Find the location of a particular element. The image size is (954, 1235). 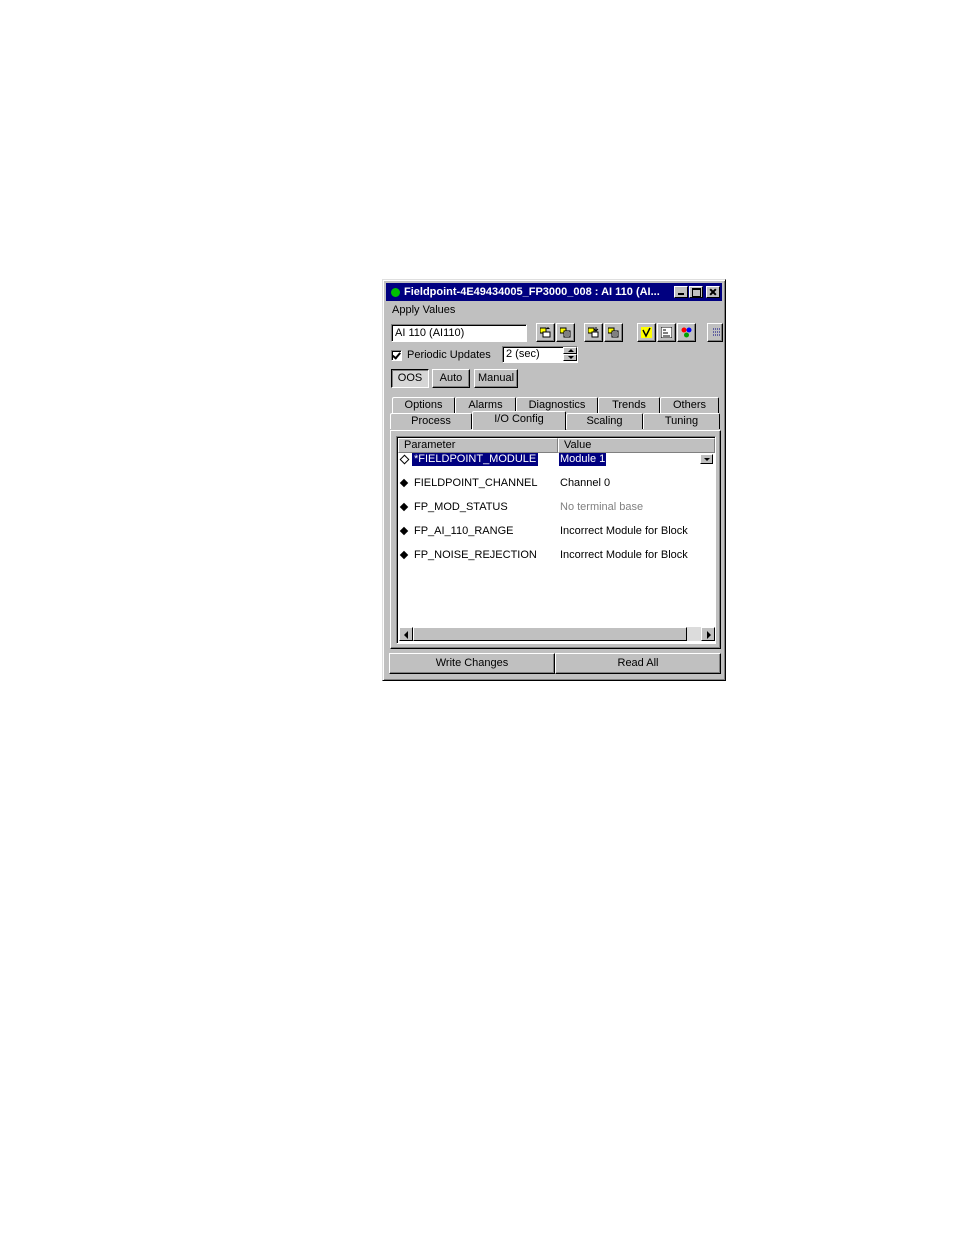

update-interval-spinner: 2 (sec) is located at coordinates (540, 354).